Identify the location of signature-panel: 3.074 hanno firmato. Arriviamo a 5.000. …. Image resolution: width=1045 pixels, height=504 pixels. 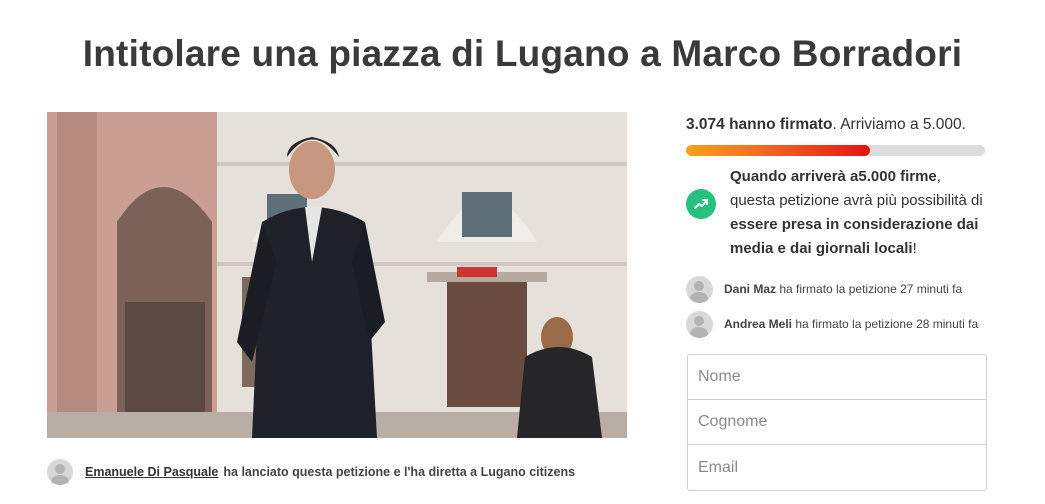
(836, 229).